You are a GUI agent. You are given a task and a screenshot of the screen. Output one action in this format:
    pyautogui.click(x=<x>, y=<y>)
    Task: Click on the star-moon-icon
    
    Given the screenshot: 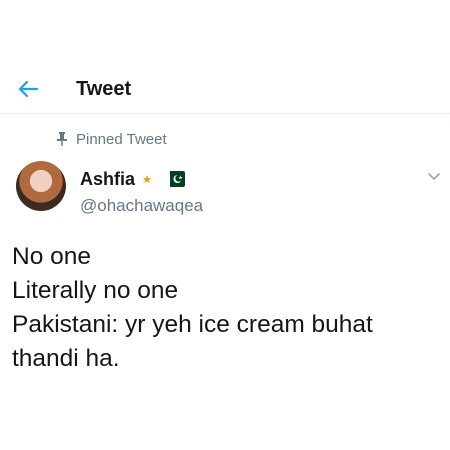 What is the action you would take?
    pyautogui.click(x=149, y=178)
    